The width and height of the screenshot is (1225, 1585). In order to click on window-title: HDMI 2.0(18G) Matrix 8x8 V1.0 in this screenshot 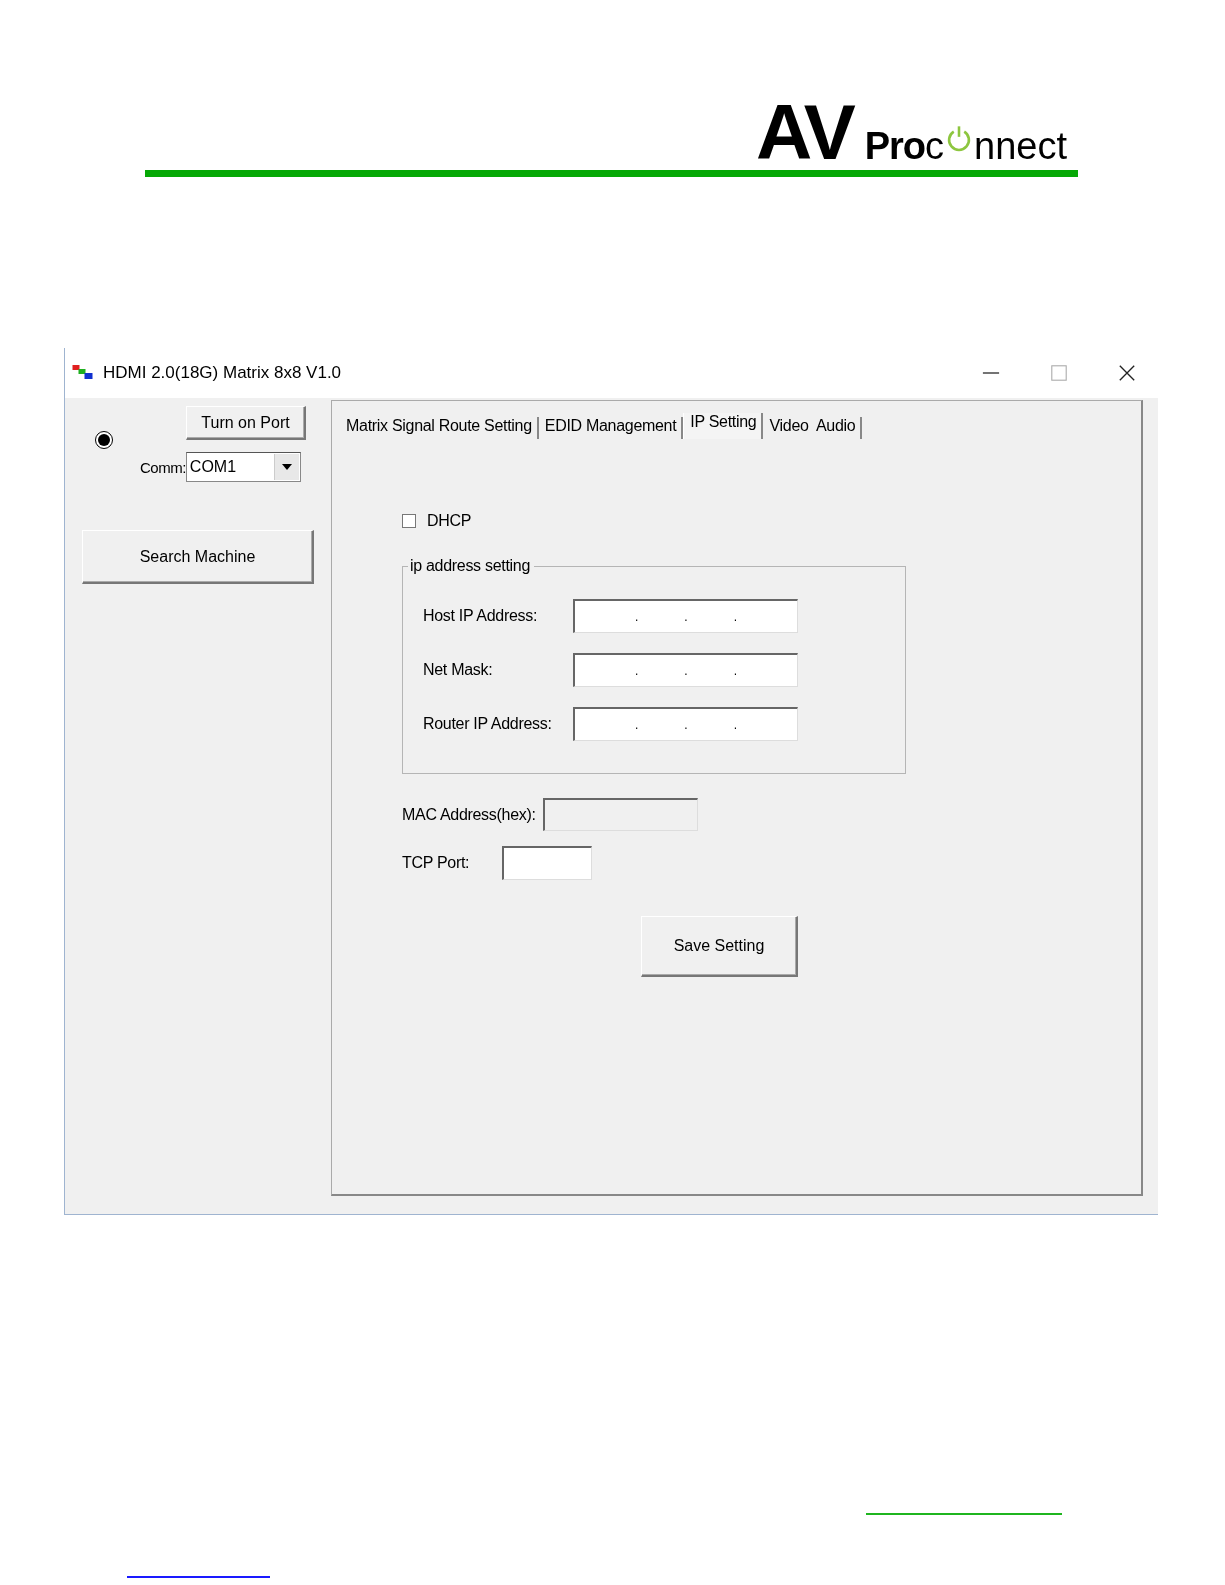, I will do `click(222, 373)`.